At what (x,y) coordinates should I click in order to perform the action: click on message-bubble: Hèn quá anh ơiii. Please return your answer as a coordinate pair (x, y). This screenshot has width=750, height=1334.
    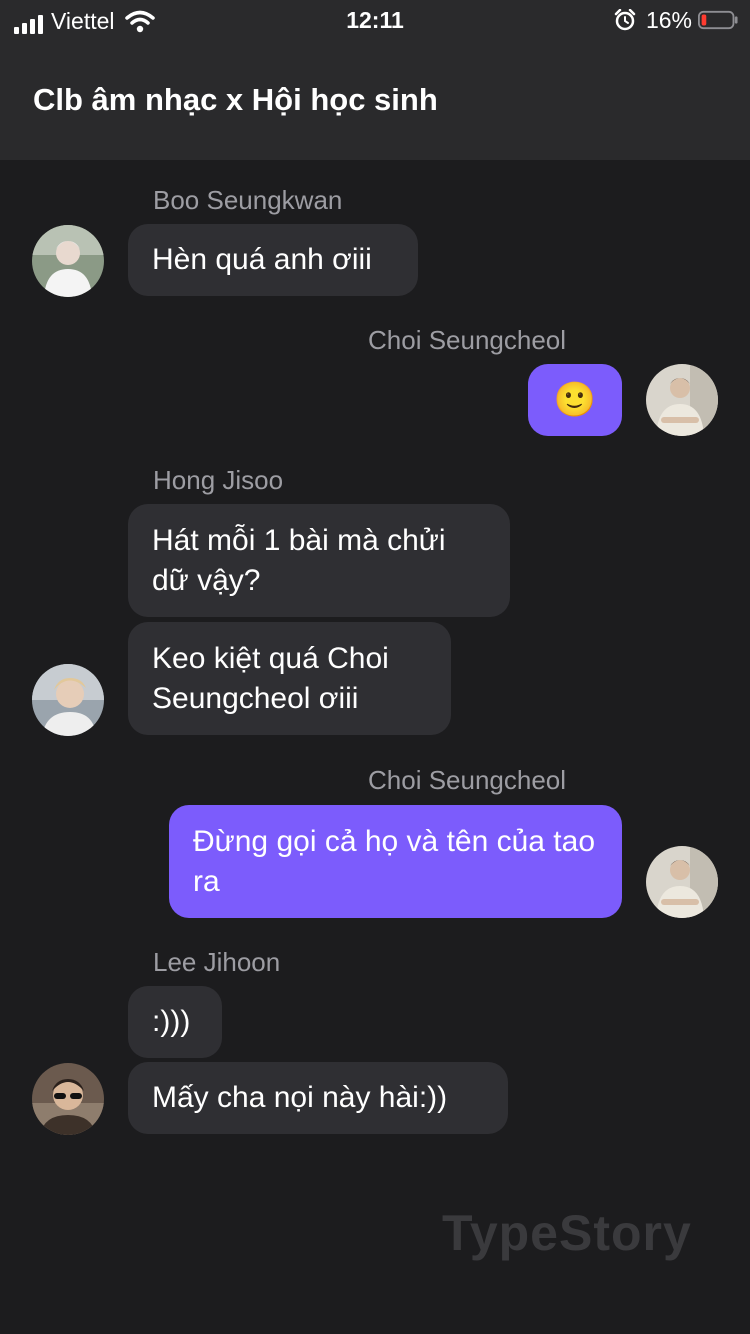
    Looking at the image, I should click on (273, 260).